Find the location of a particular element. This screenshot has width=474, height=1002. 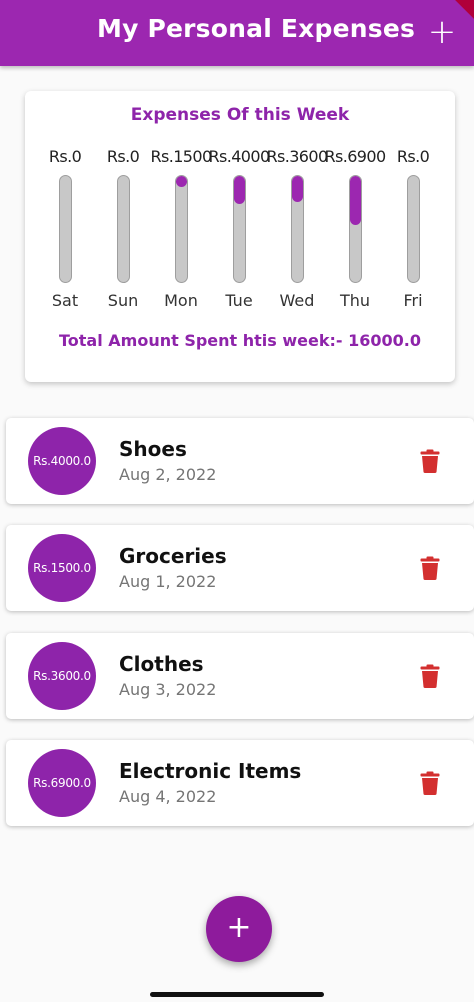

bar-day-label: Sat is located at coordinates (65, 300).